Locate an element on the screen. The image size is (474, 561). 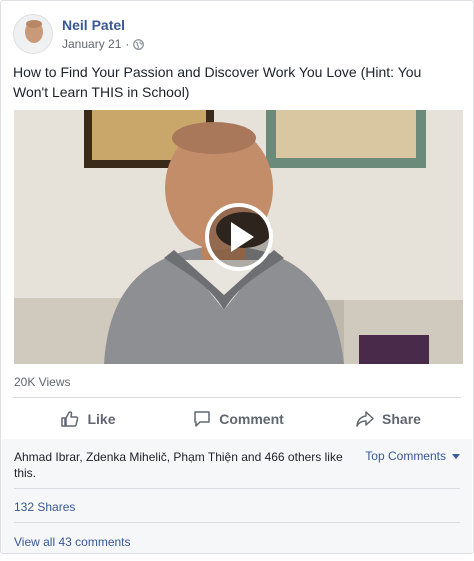
comment-button: Comment is located at coordinates (238, 419).